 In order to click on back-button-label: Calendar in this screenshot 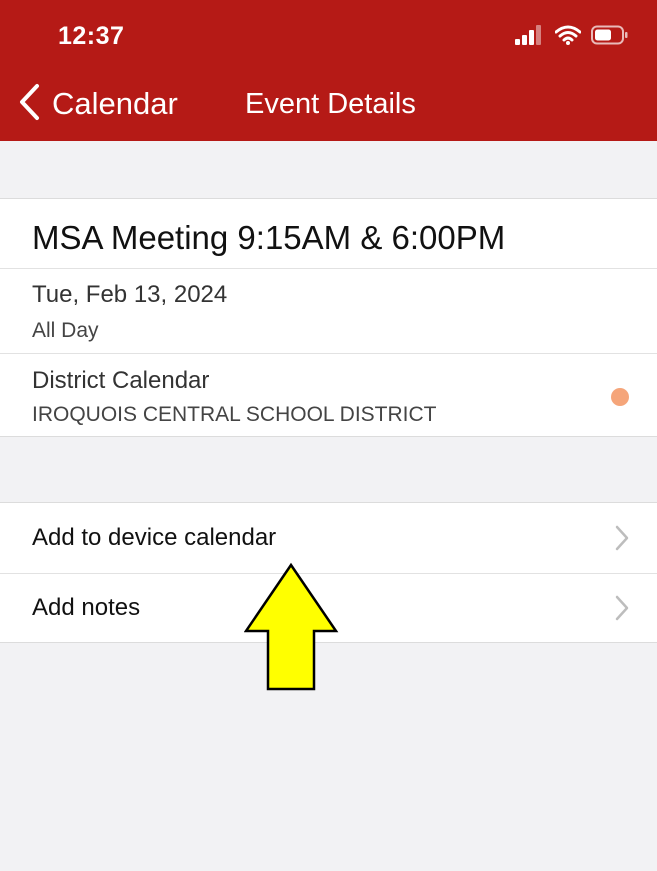, I will do `click(115, 103)`.